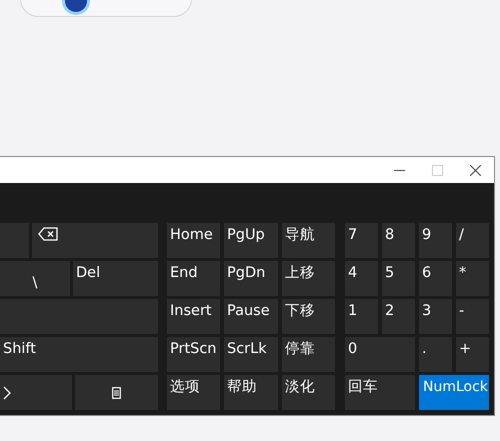  What do you see at coordinates (435, 240) in the screenshot?
I see `keyboard-key: 9` at bounding box center [435, 240].